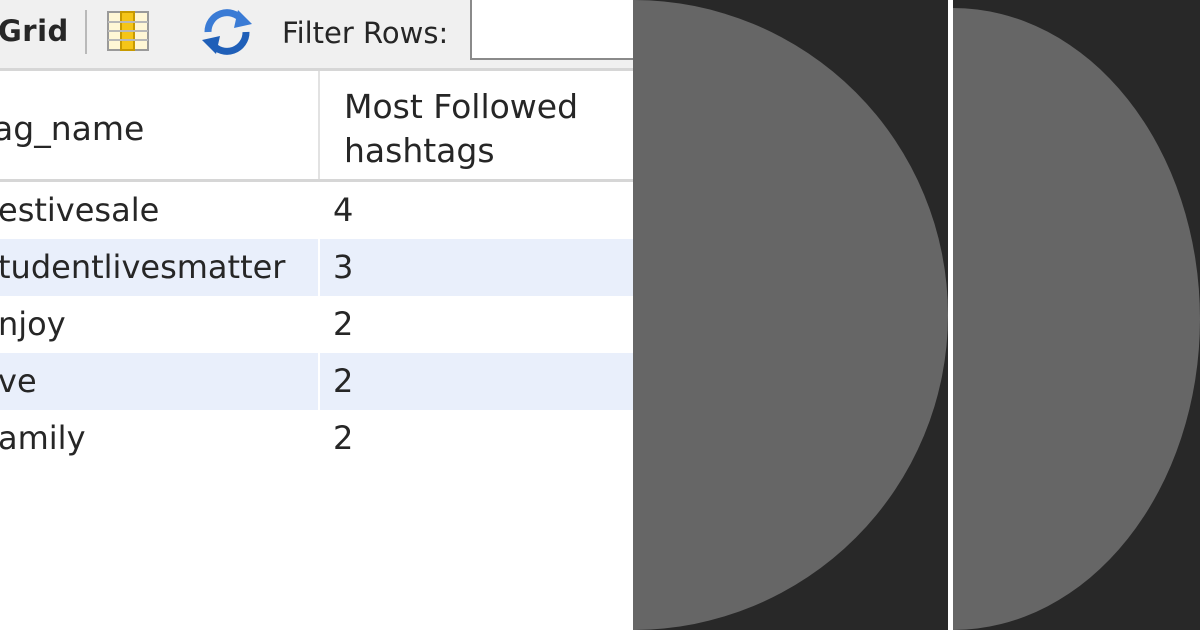 This screenshot has width=1200, height=630. What do you see at coordinates (33, 324) in the screenshot?
I see `cell-text: njoy` at bounding box center [33, 324].